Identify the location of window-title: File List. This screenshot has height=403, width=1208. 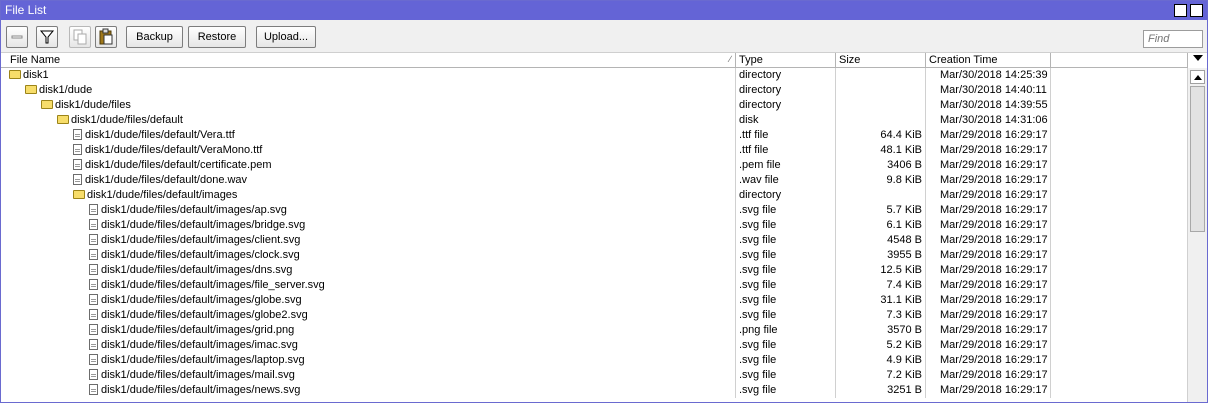
(26, 10).